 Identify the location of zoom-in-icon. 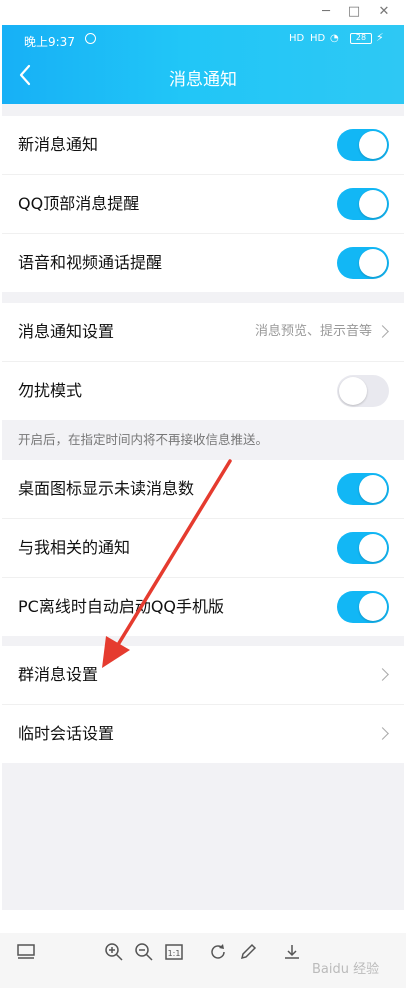
(114, 952).